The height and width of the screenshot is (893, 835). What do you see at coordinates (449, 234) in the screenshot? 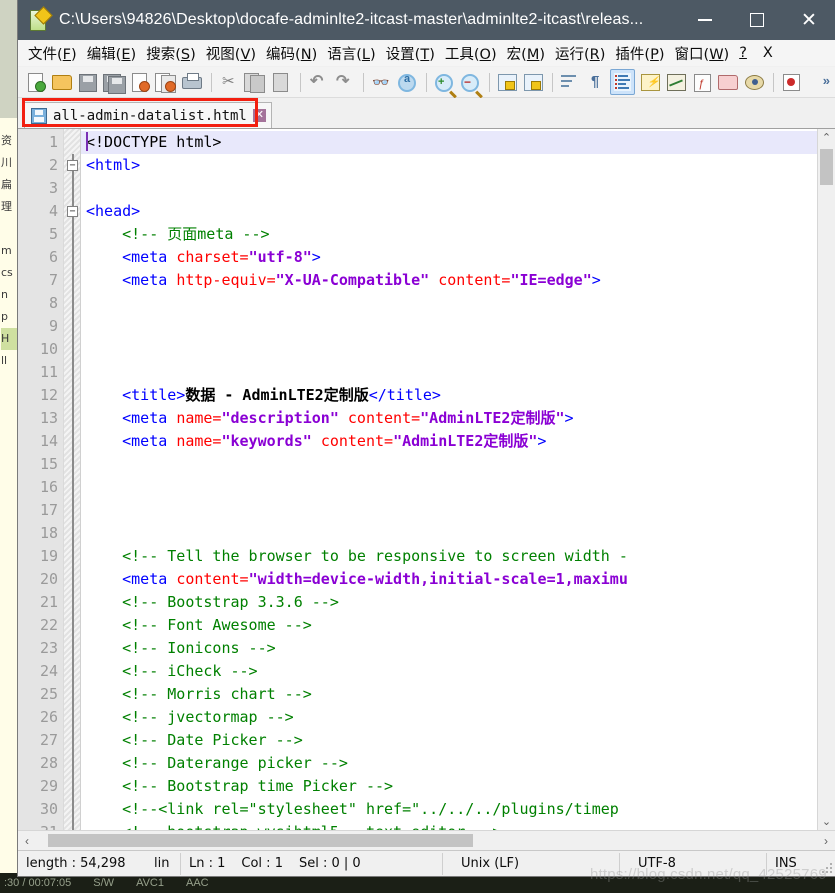
I see `code-line: <!-- 页面meta -->` at bounding box center [449, 234].